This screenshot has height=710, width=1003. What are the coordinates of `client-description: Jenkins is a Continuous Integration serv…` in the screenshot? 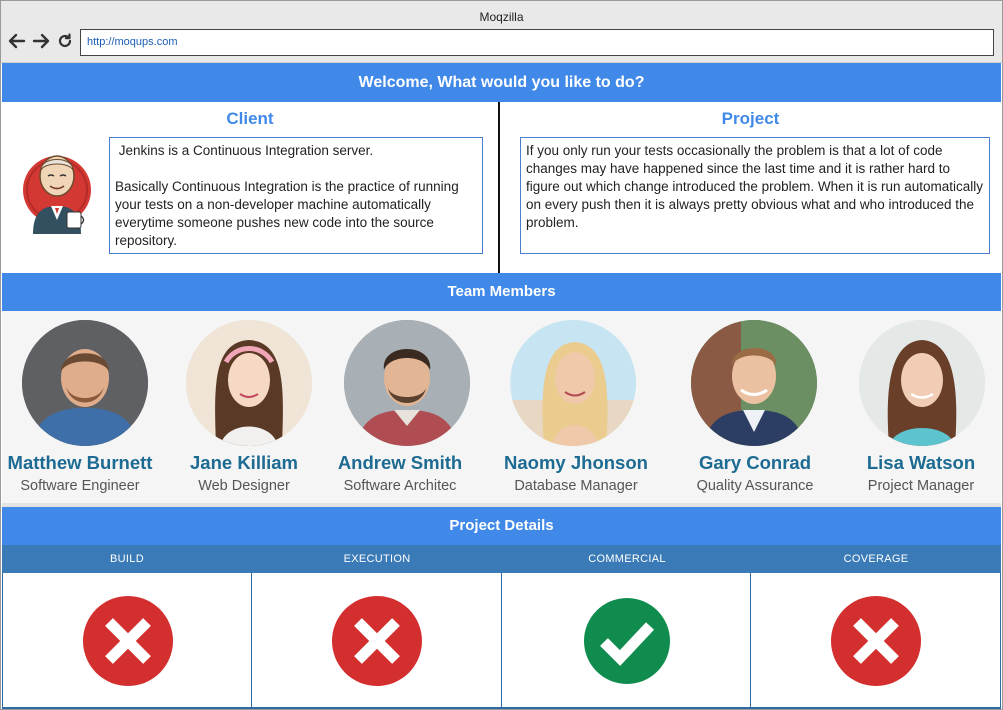 It's located at (296, 195).